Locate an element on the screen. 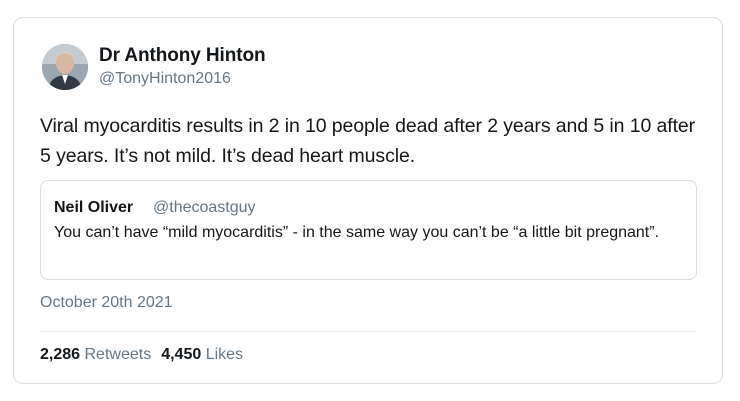 Image resolution: width=740 pixels, height=401 pixels. likes-label: Likes is located at coordinates (224, 354).